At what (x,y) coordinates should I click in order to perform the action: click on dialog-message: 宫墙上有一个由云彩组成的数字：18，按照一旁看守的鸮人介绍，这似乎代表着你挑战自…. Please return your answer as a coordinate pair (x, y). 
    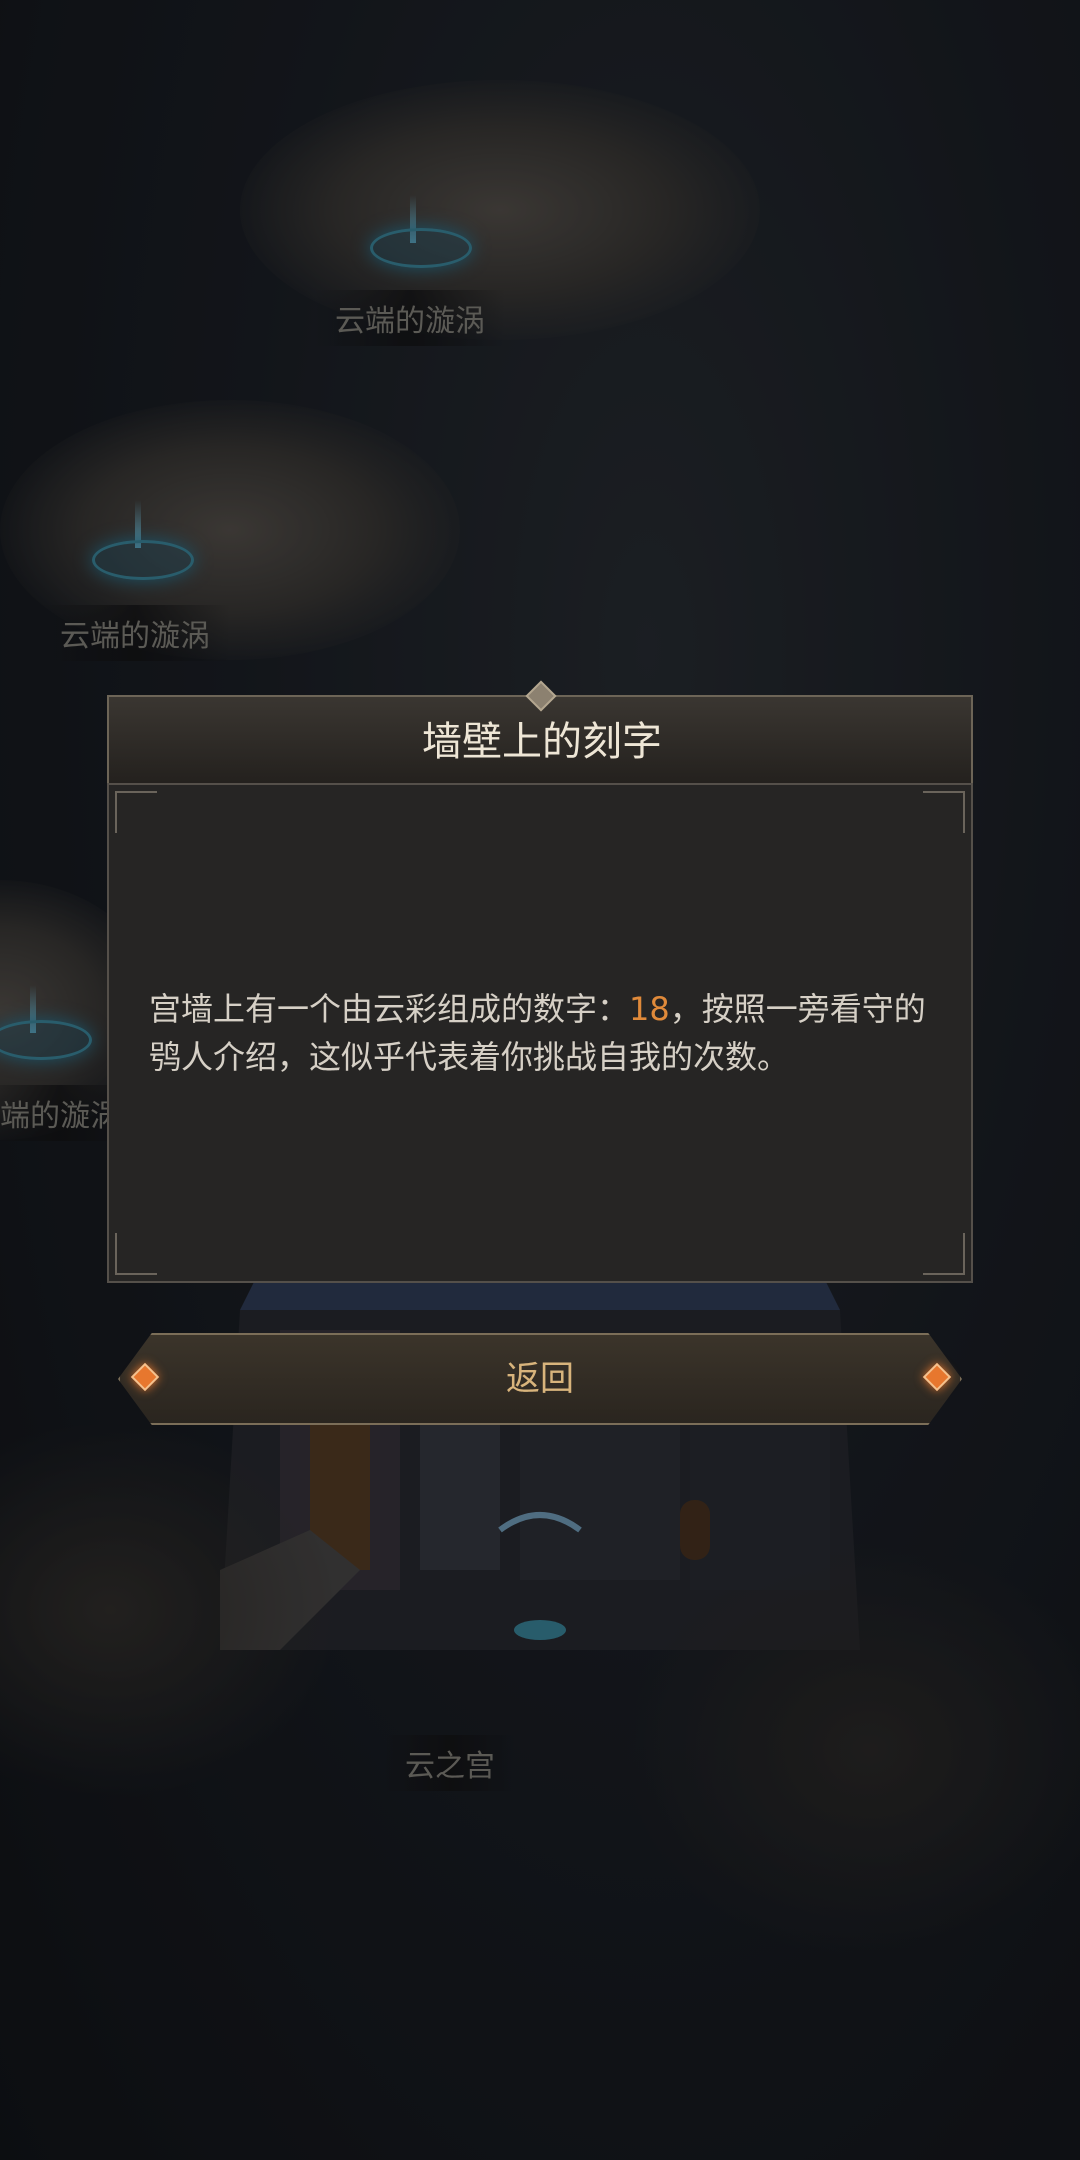
    Looking at the image, I should click on (549, 1033).